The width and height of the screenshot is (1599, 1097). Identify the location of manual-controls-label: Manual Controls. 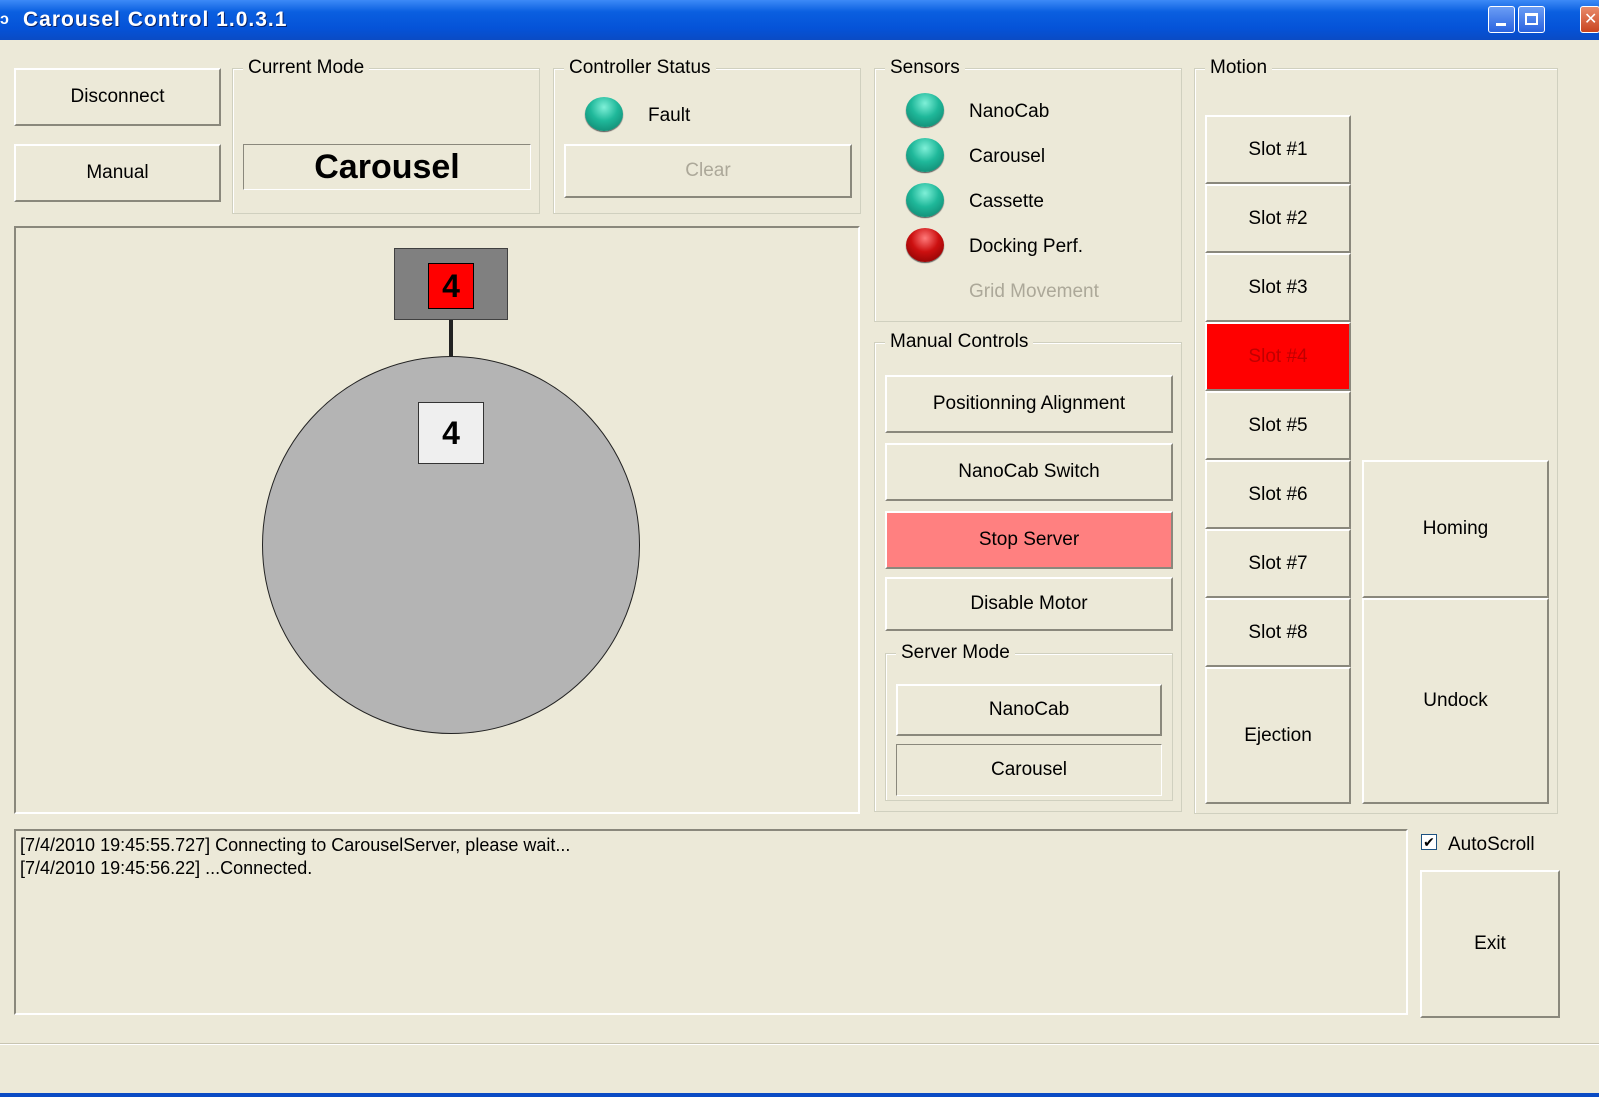
(959, 342).